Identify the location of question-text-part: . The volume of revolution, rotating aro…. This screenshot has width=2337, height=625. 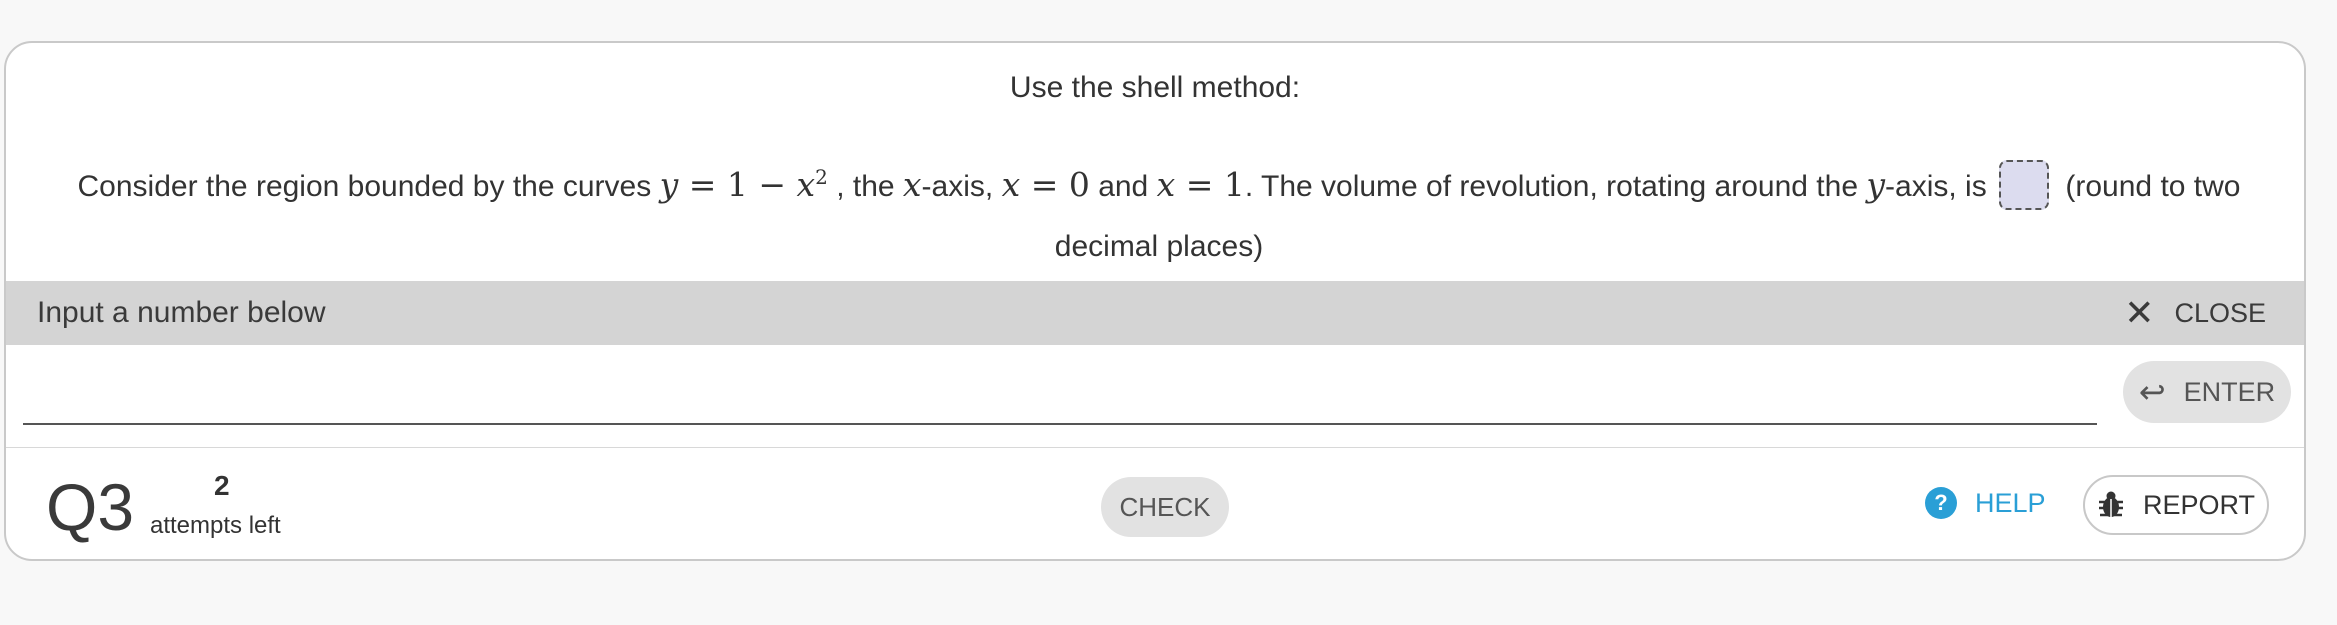
(1551, 186).